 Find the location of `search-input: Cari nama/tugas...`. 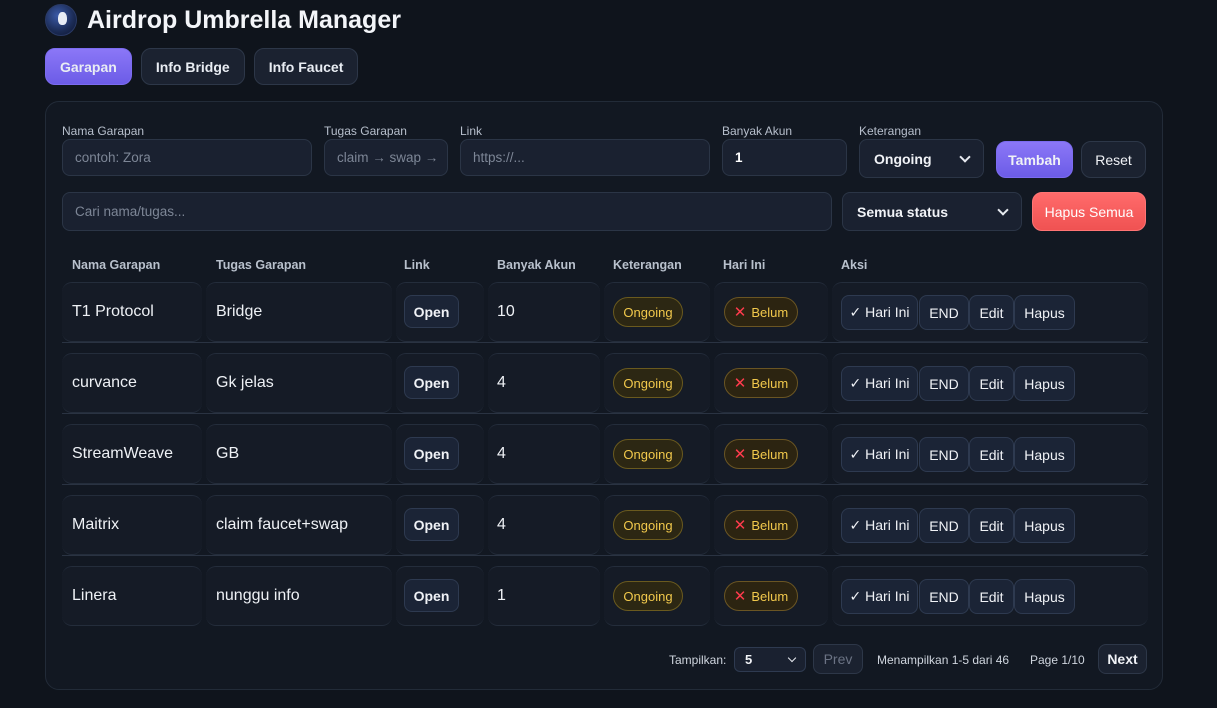

search-input: Cari nama/tugas... is located at coordinates (447, 211).